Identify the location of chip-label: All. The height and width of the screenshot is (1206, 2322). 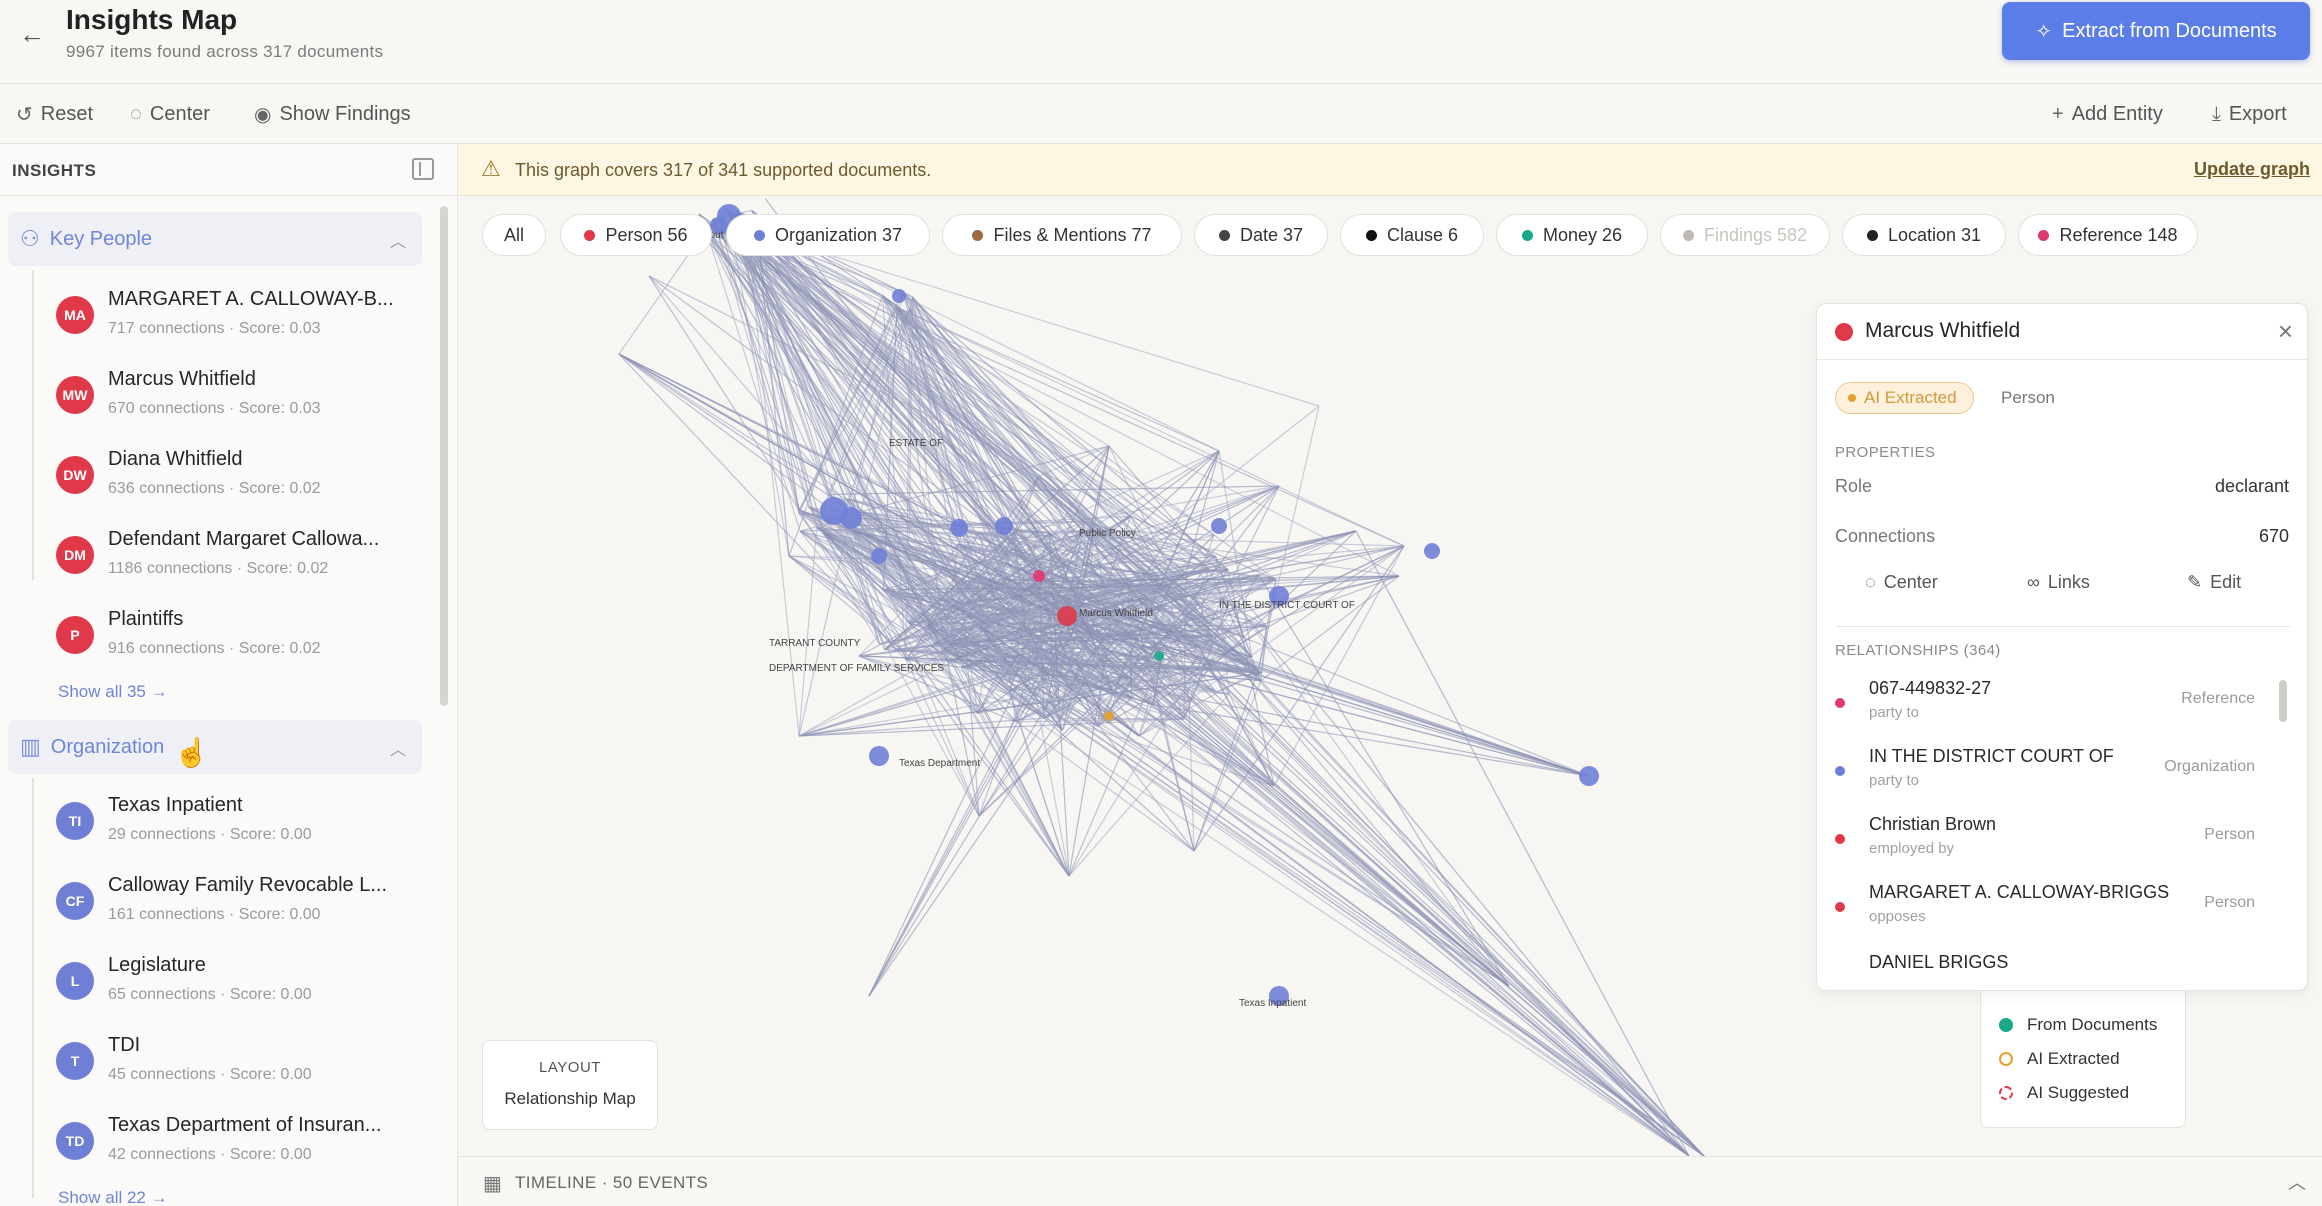
(513, 234).